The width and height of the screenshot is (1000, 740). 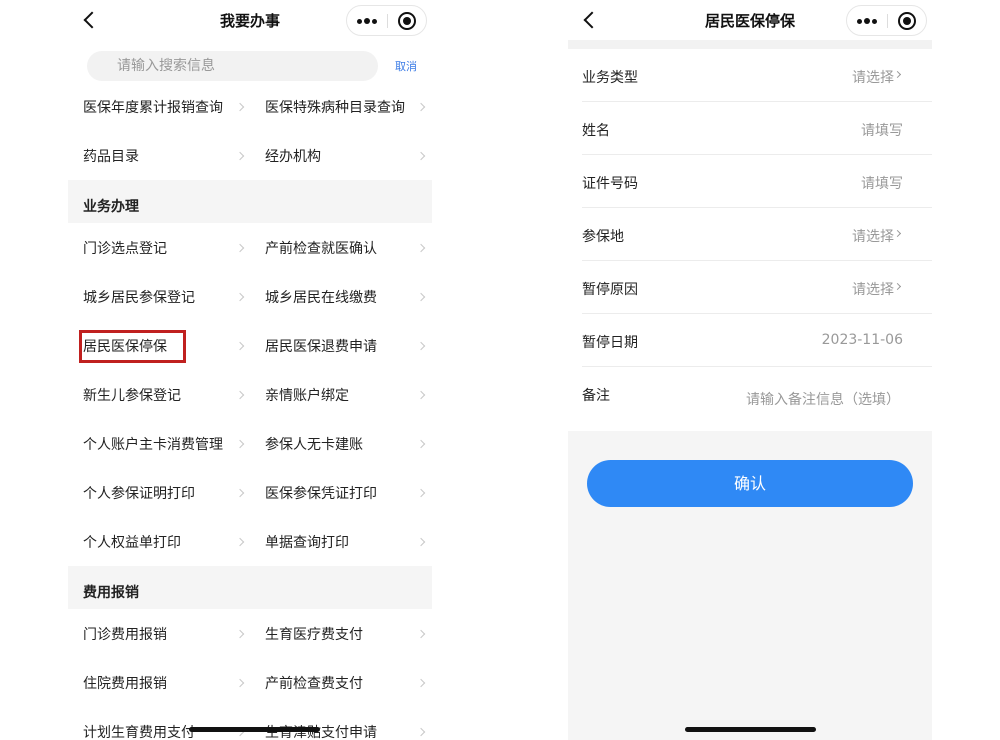 I want to click on search-cancel-button: 取消, so click(x=406, y=66).